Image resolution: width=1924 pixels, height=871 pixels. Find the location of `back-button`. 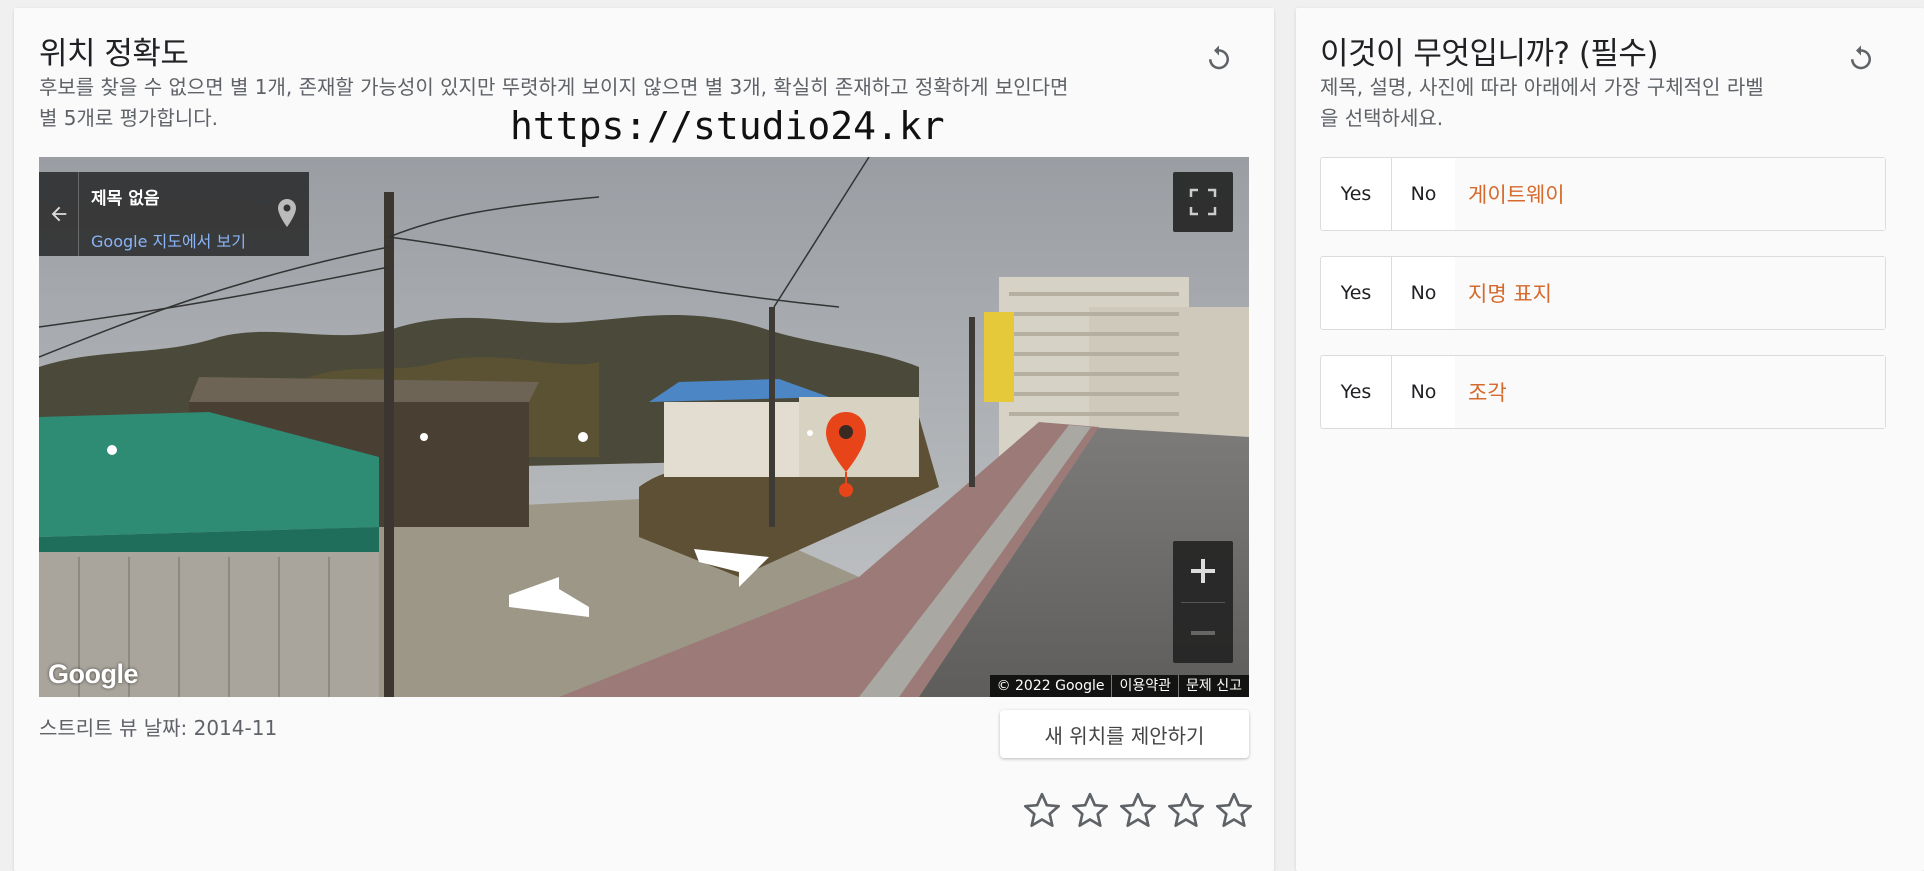

back-button is located at coordinates (59, 214).